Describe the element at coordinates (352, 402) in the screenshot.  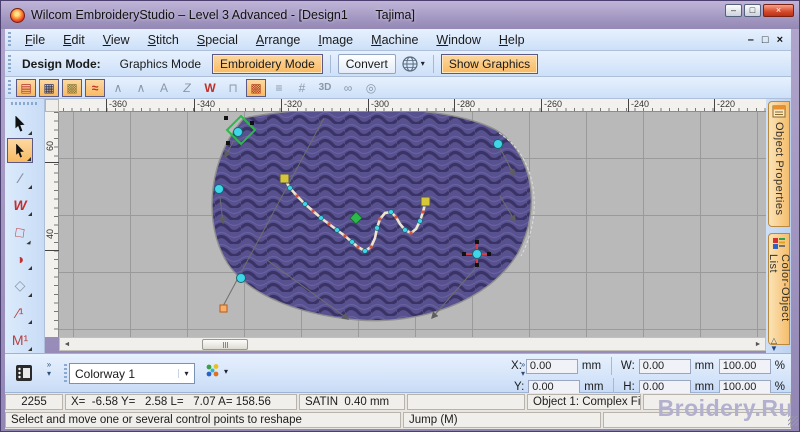
I see `stitch-type: SATIN 0.40 mm` at that location.